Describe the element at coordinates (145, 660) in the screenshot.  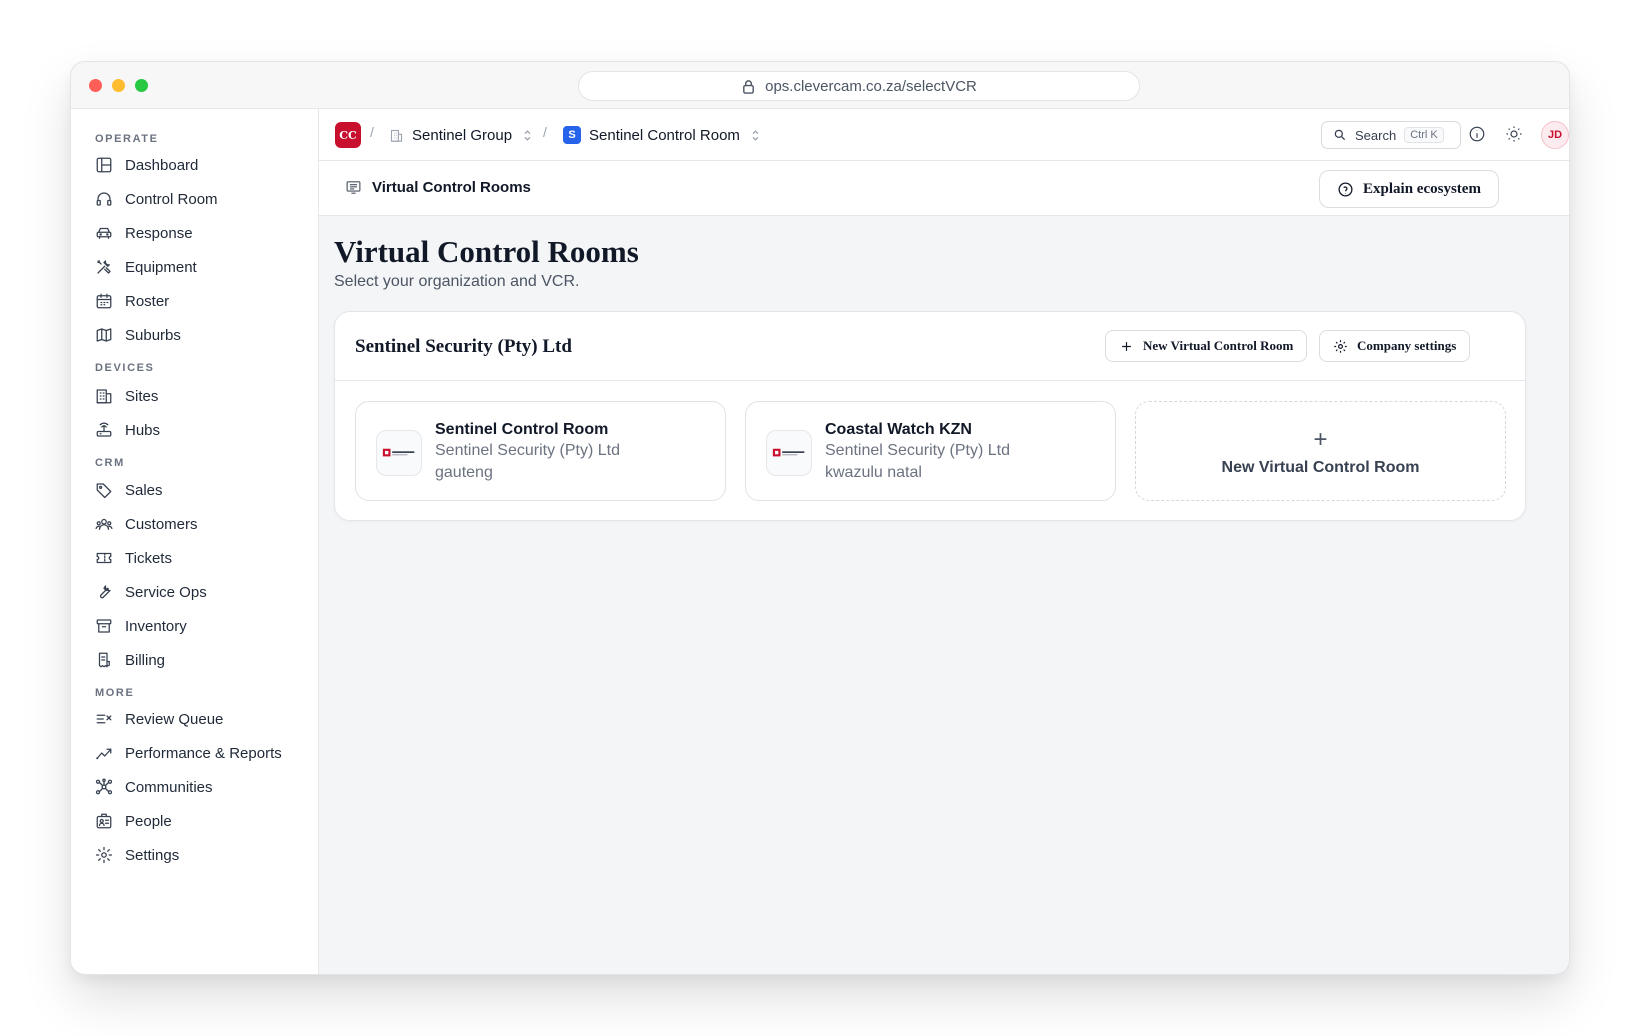
I see `sidebar-item-label: Billing` at that location.